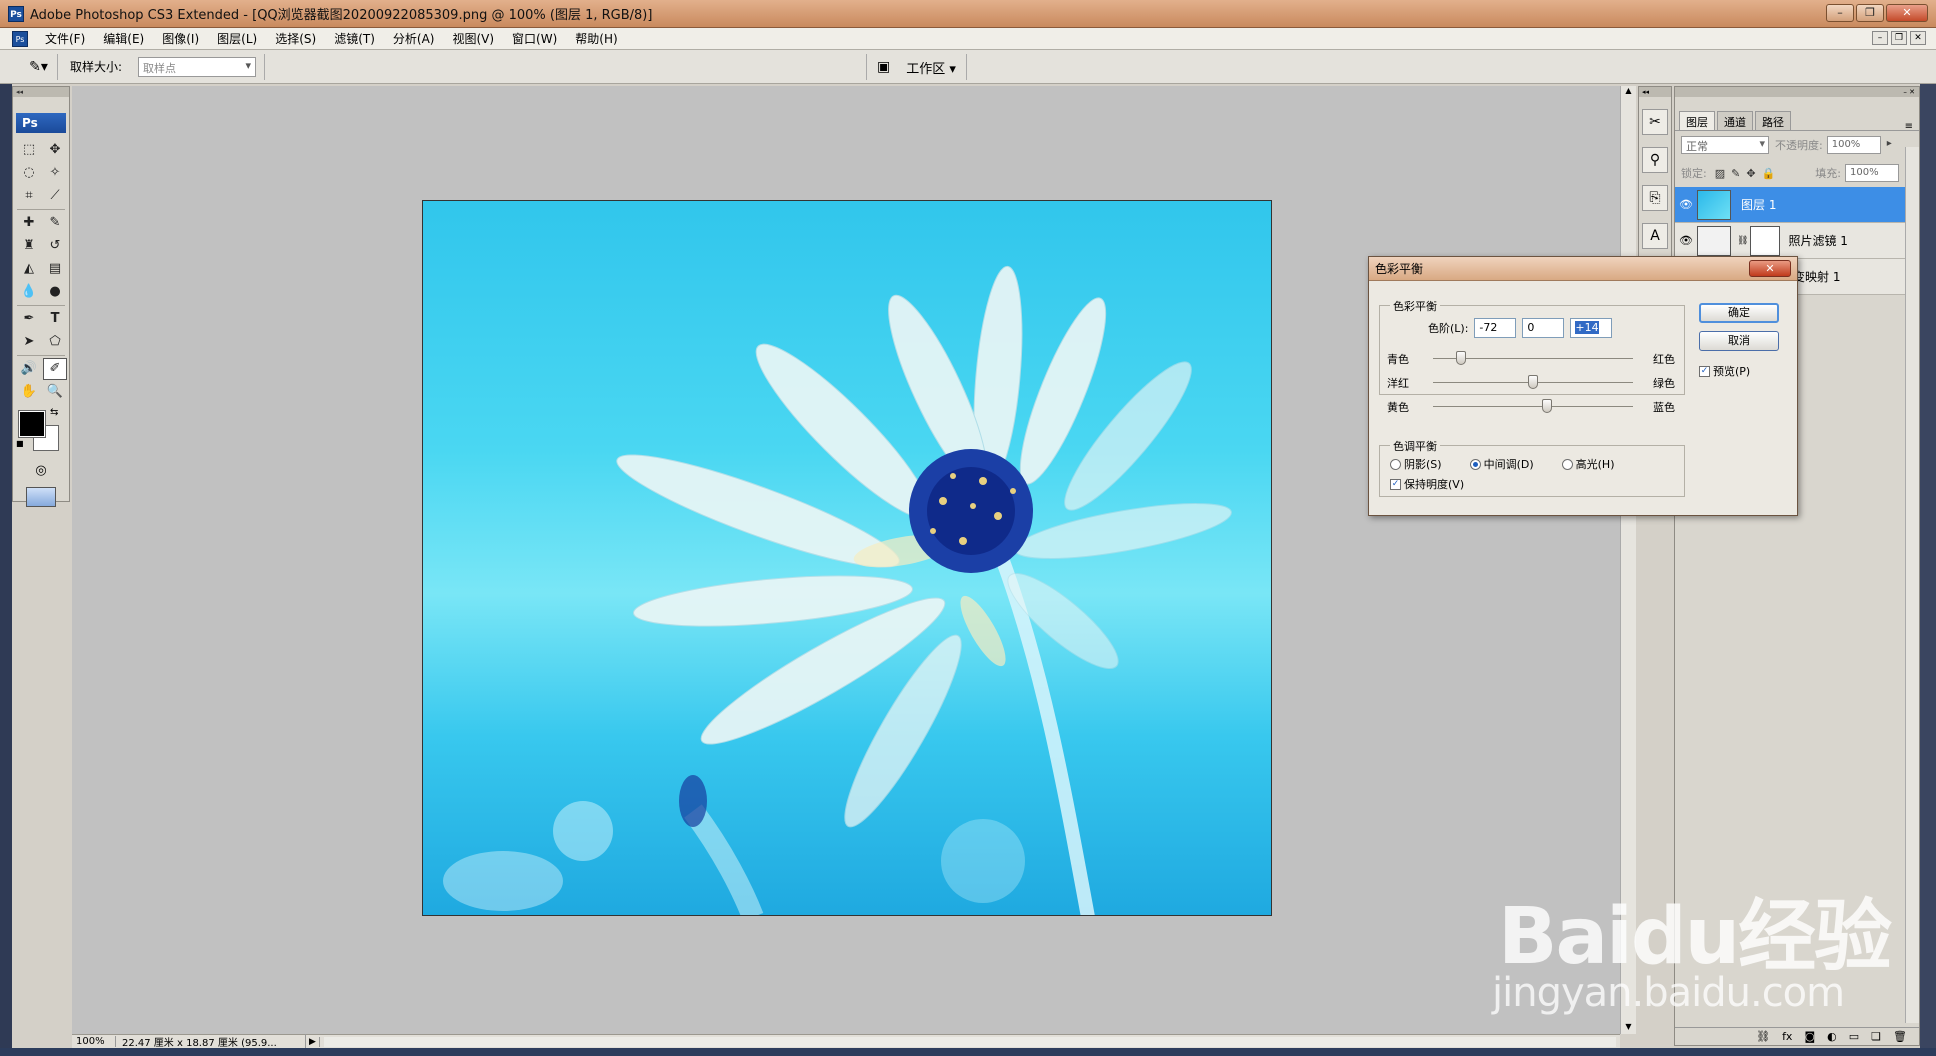  Describe the element at coordinates (1870, 13) in the screenshot. I see `maximize-button: ❐` at that location.